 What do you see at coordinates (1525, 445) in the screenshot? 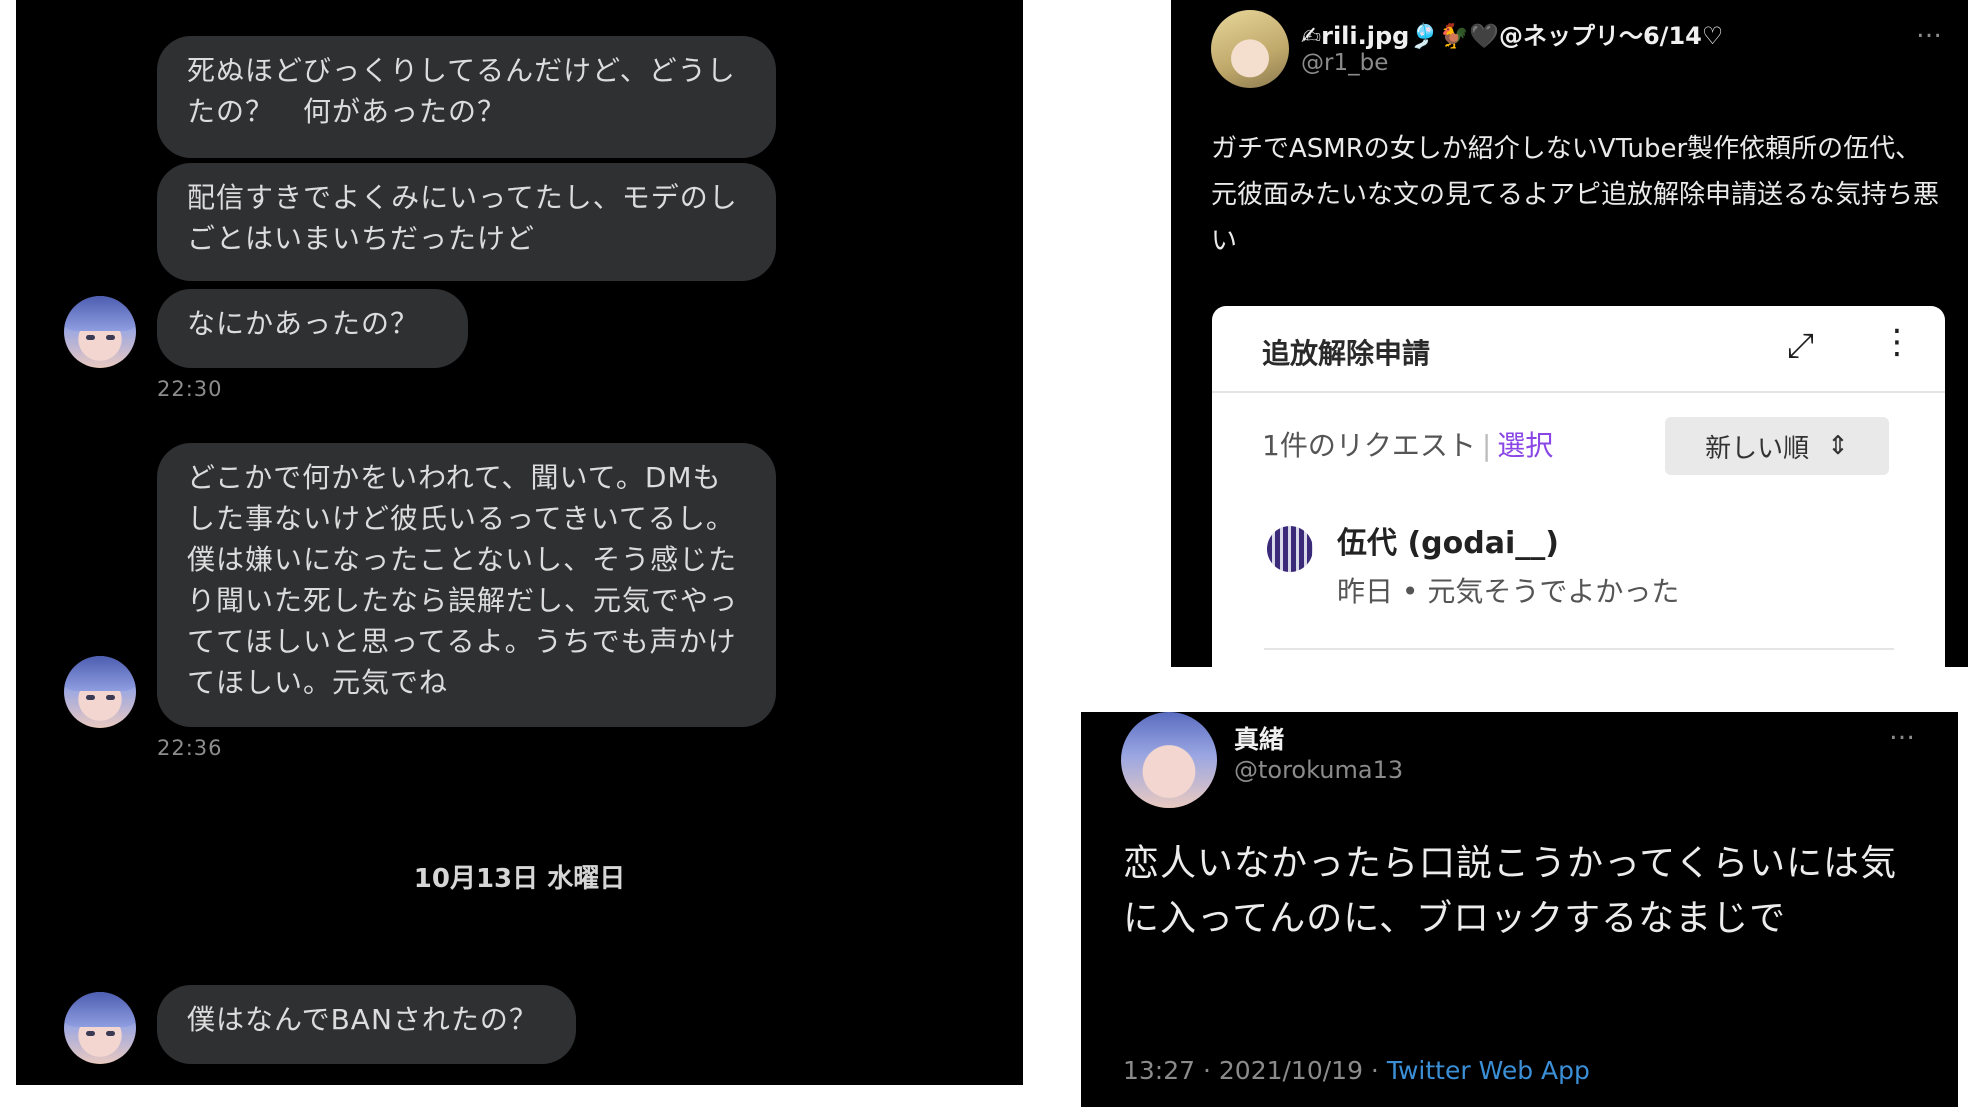
I see `select-link: 選択` at bounding box center [1525, 445].